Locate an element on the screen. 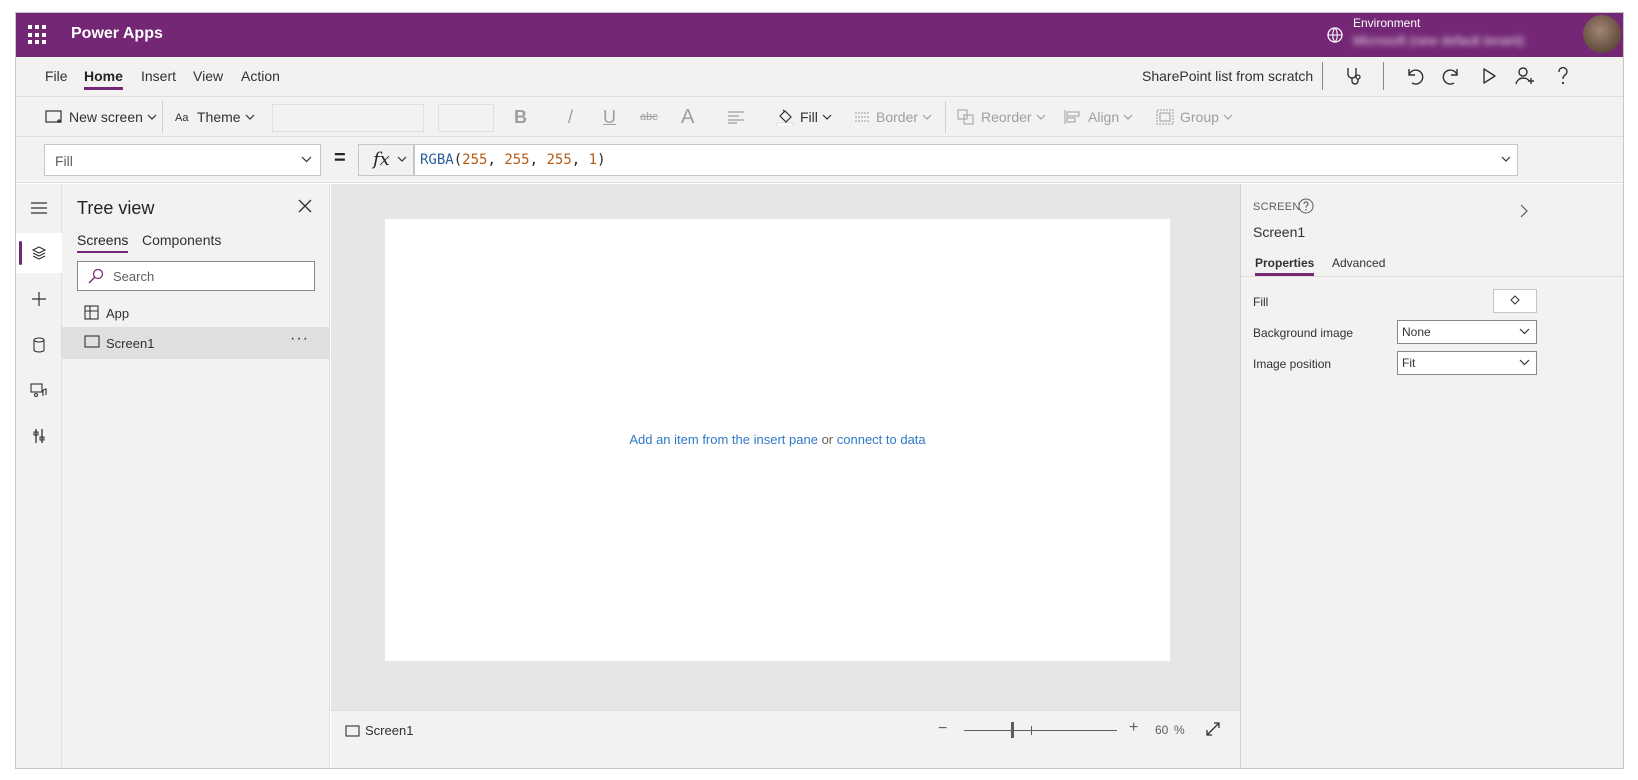  tab-screens: Screens is located at coordinates (103, 242).